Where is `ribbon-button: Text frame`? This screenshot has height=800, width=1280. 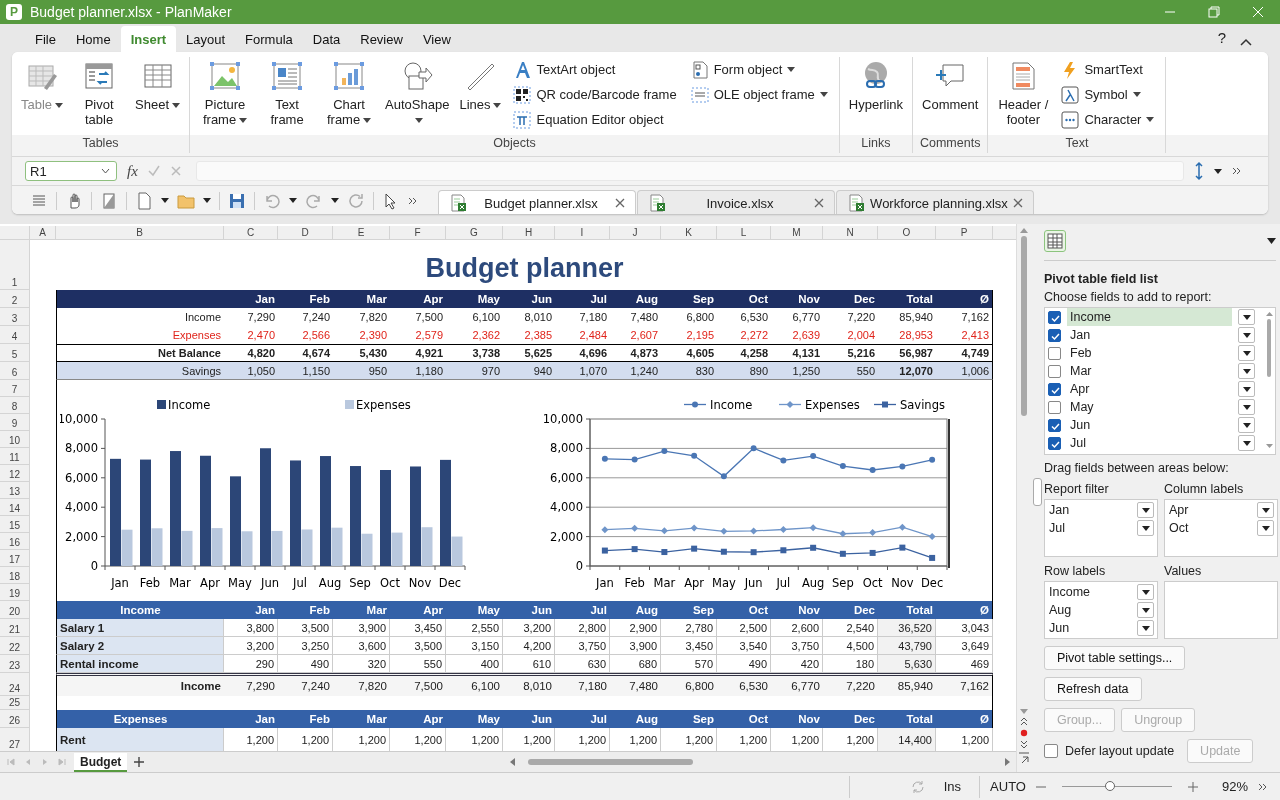
ribbon-button: Text frame is located at coordinates (287, 95).